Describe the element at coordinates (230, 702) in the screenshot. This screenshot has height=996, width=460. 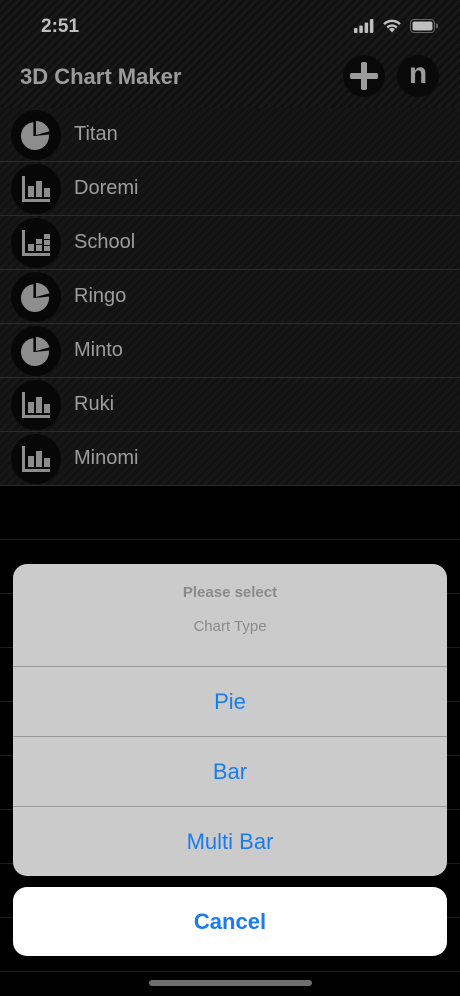
I see `pie-option-button: Pie` at that location.